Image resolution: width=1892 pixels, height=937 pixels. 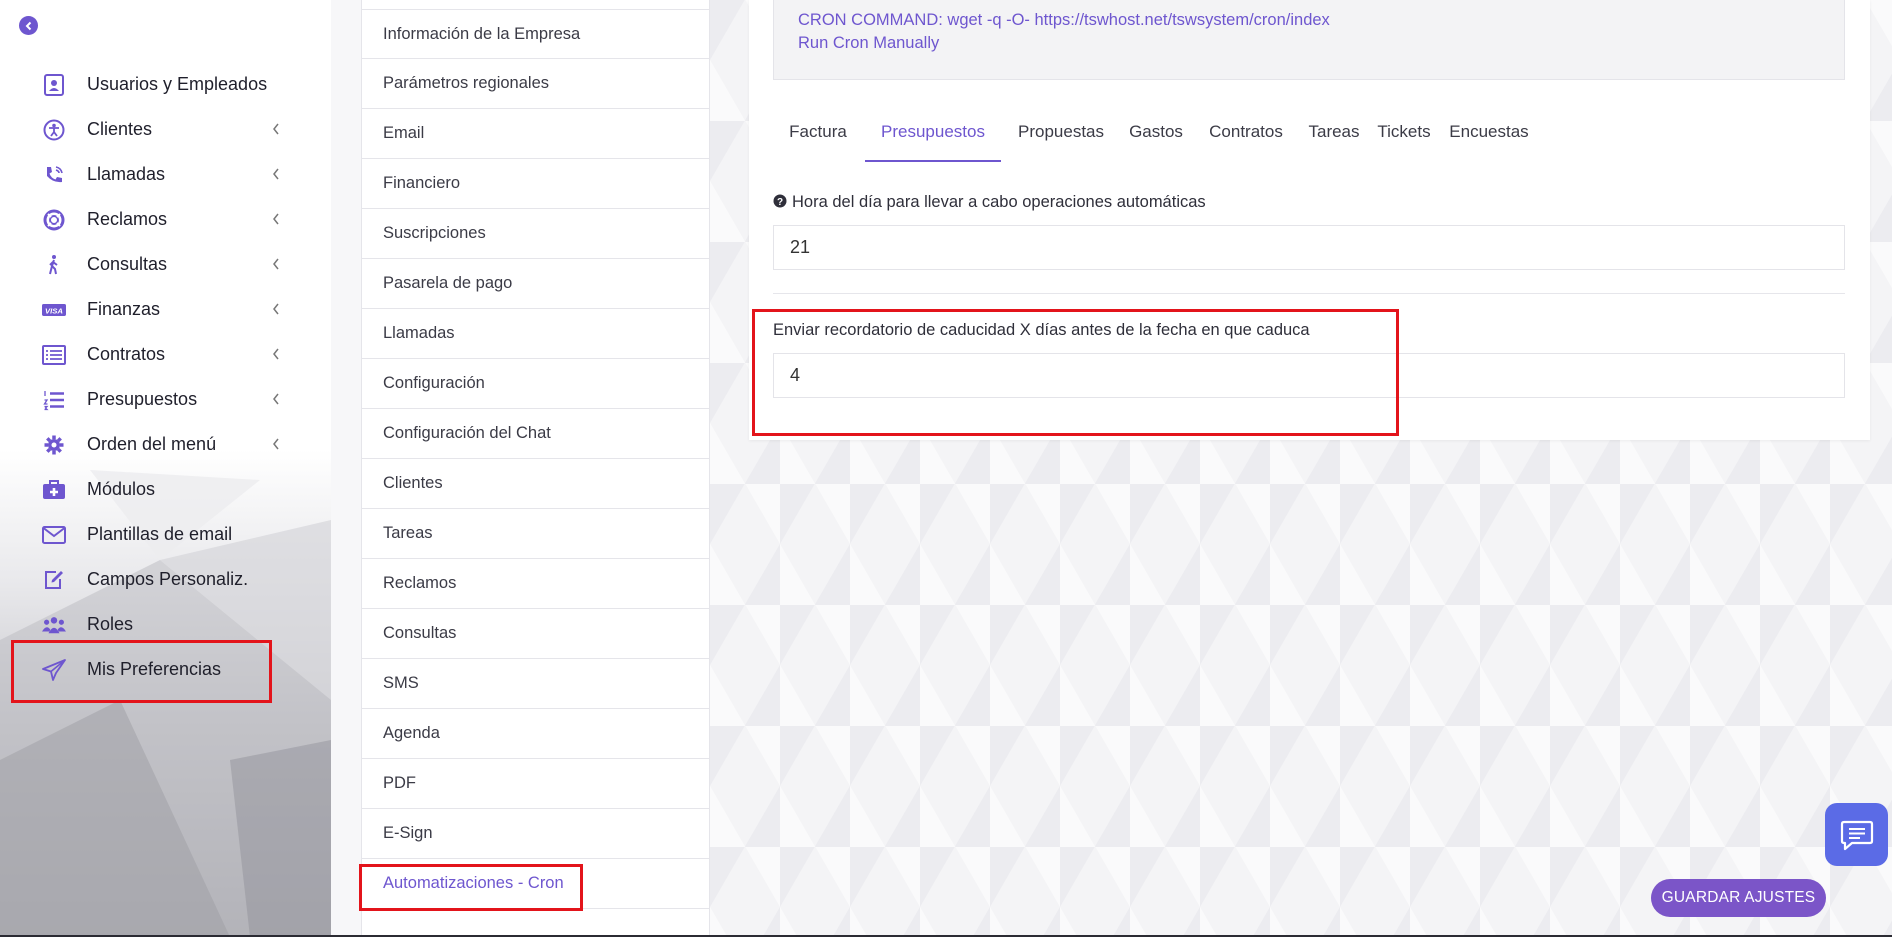 I want to click on envelope-icon, so click(x=54, y=535).